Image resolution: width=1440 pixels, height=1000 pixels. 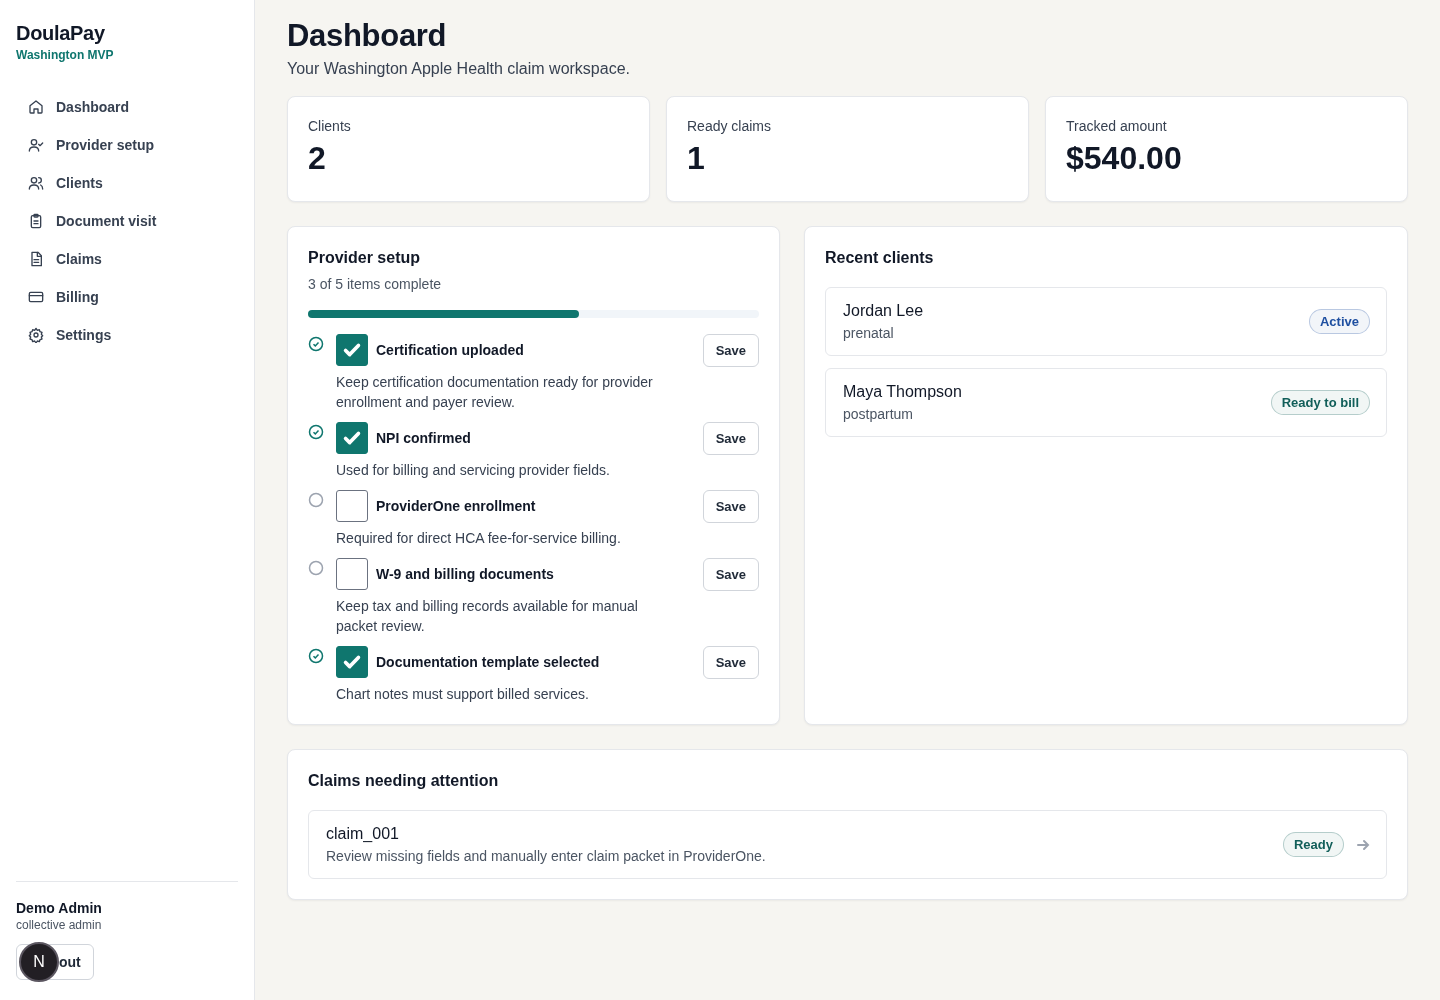 I want to click on checklist-label: Documentation template selected, so click(x=488, y=662).